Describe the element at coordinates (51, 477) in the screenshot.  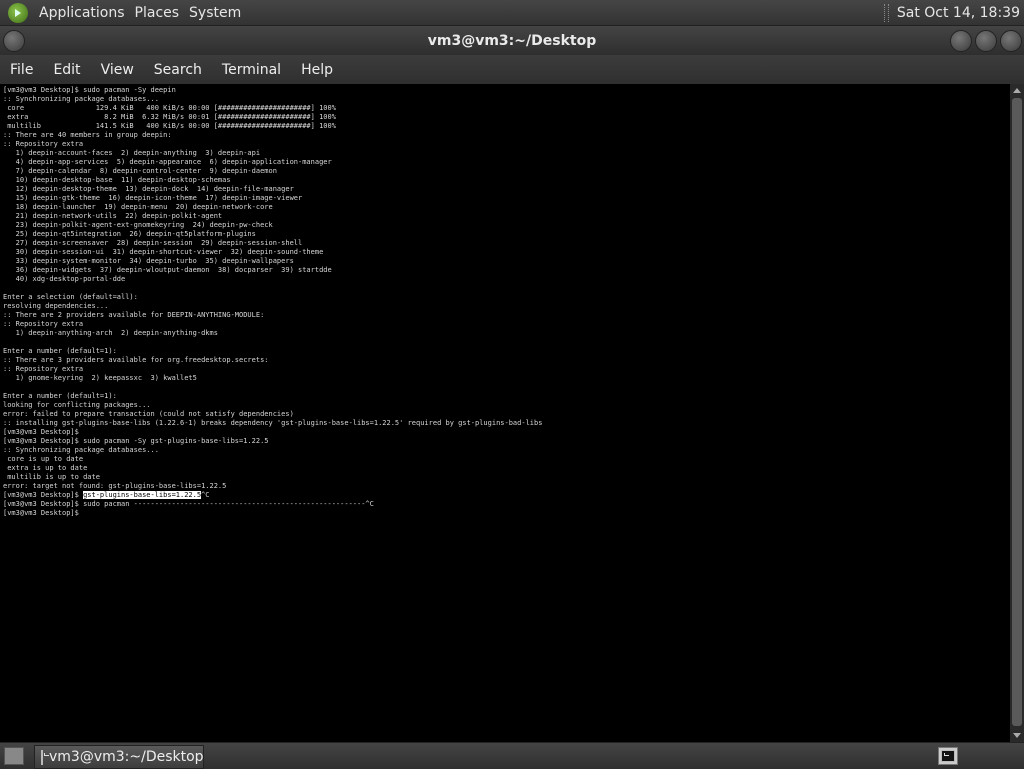
I see `terminal-line: multilib is up to date` at that location.